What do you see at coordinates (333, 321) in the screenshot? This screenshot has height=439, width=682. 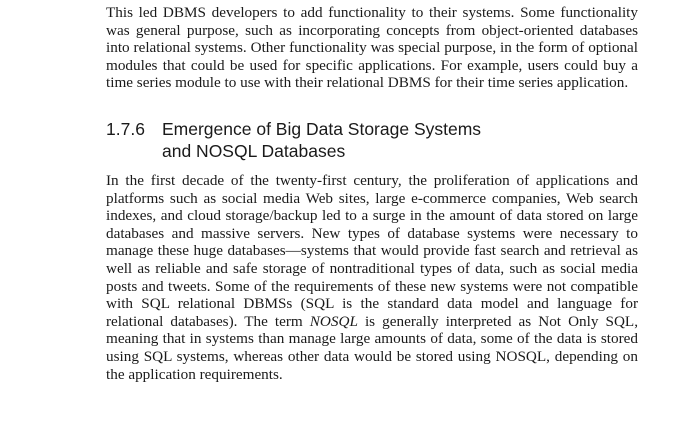 I see `nosql-term: NOSQL` at bounding box center [333, 321].